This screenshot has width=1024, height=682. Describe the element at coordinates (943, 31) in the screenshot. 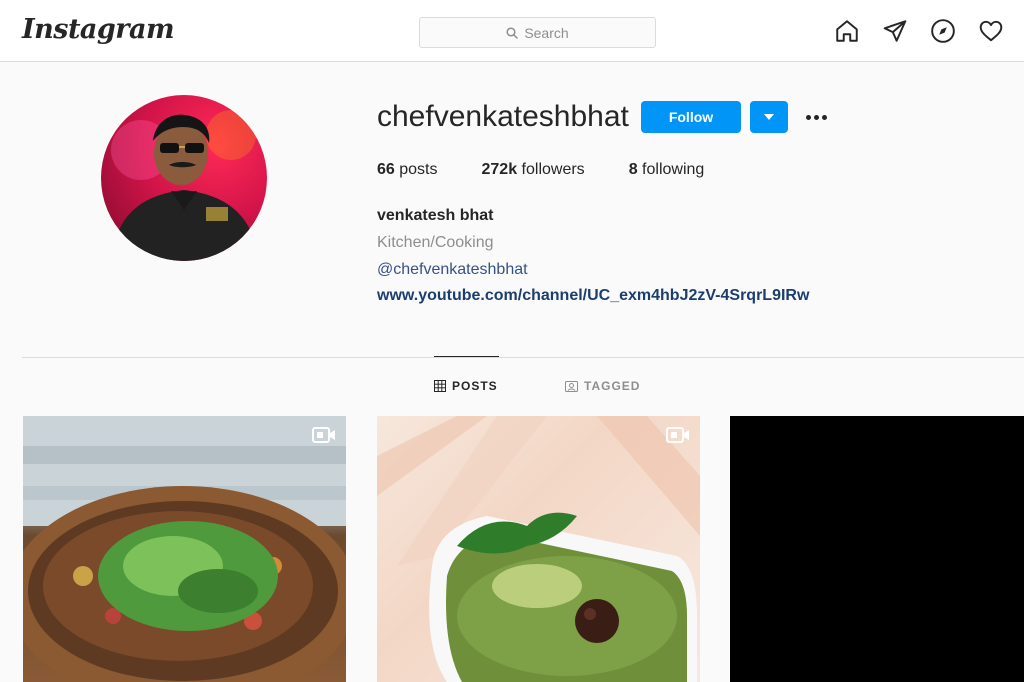

I see `explore-icon` at that location.